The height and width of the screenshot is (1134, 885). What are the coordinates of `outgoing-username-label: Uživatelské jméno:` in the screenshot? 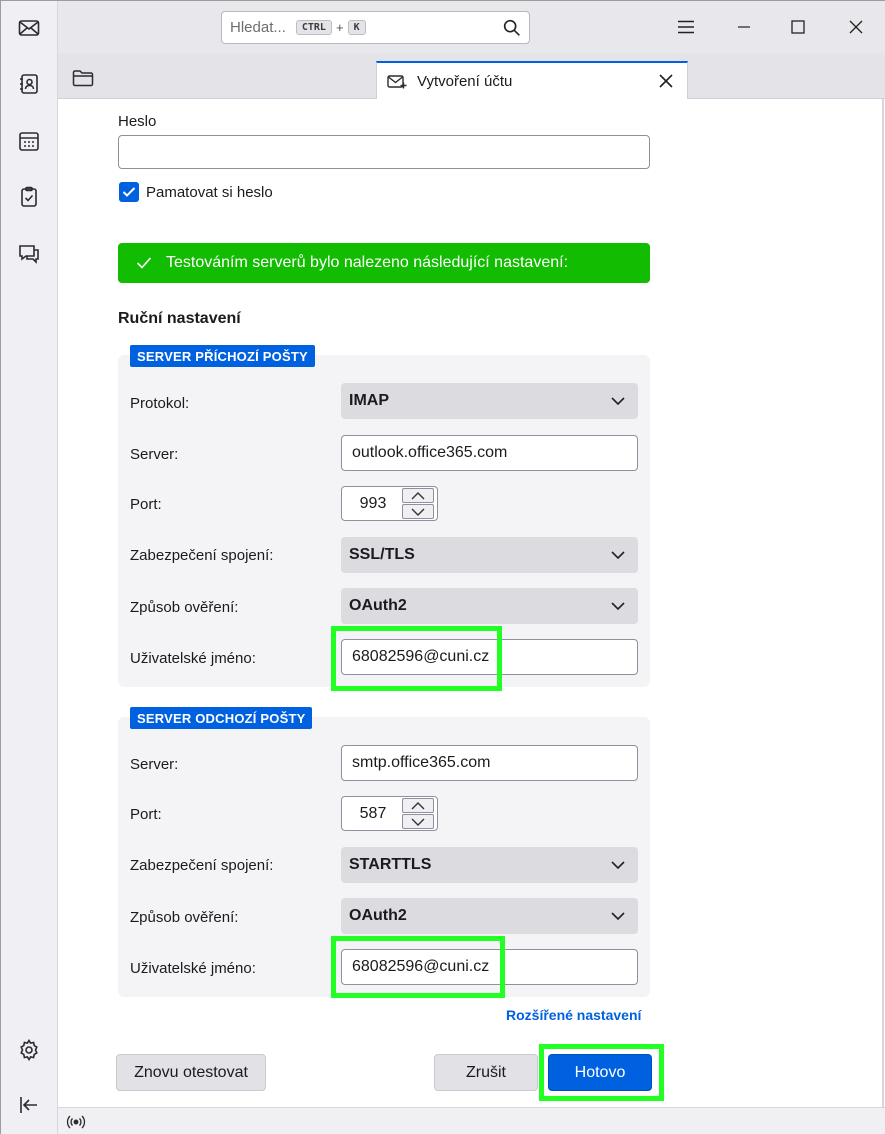 It's located at (193, 968).